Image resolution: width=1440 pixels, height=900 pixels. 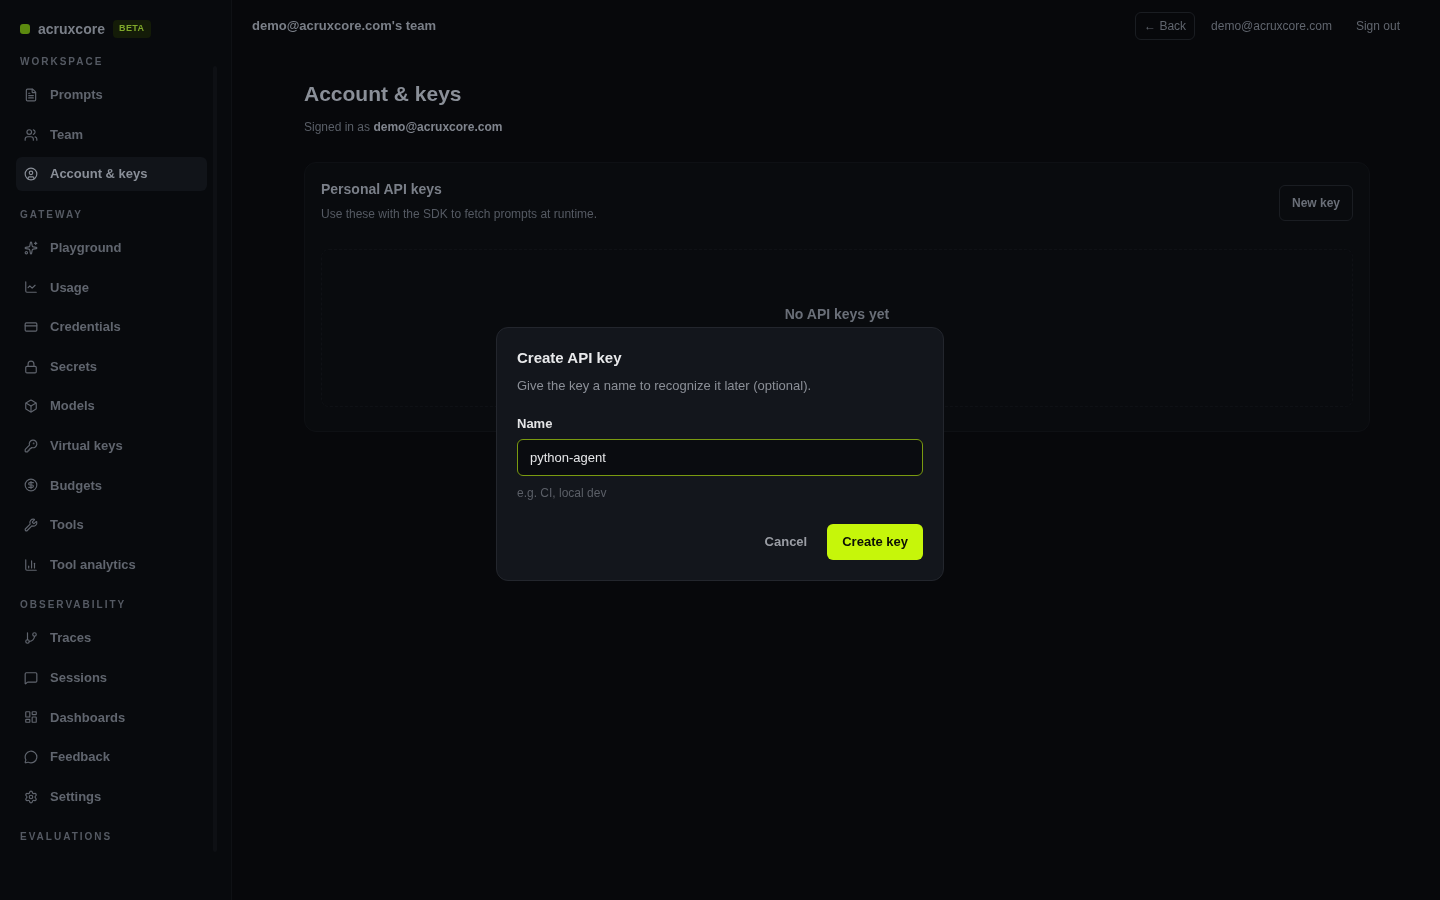 What do you see at coordinates (111, 366) in the screenshot?
I see `nav-item: Secrets` at bounding box center [111, 366].